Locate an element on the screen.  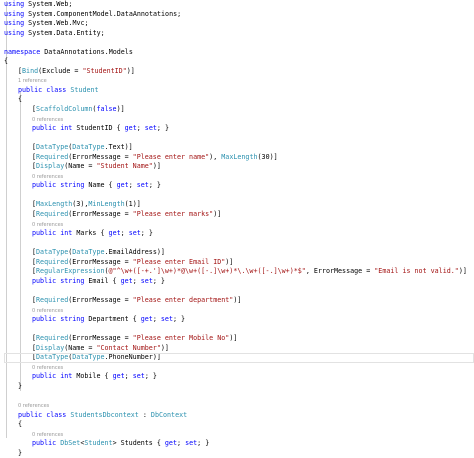
code-token: StudentID { is located at coordinates (98, 128).